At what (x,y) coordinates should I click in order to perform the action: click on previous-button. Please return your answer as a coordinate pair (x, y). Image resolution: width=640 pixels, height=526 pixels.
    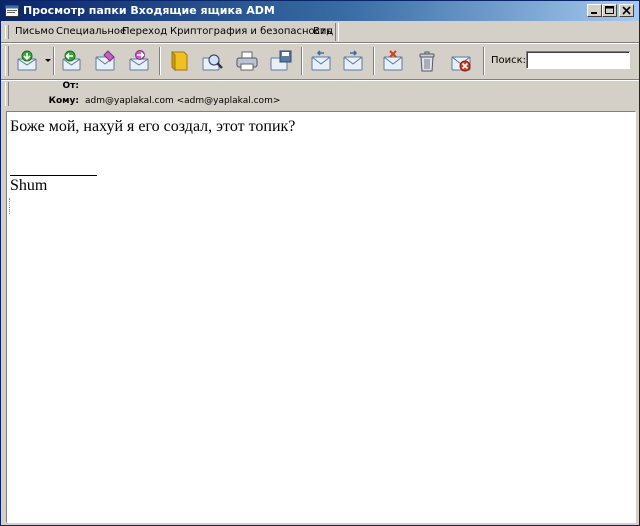
    Looking at the image, I should click on (321, 61).